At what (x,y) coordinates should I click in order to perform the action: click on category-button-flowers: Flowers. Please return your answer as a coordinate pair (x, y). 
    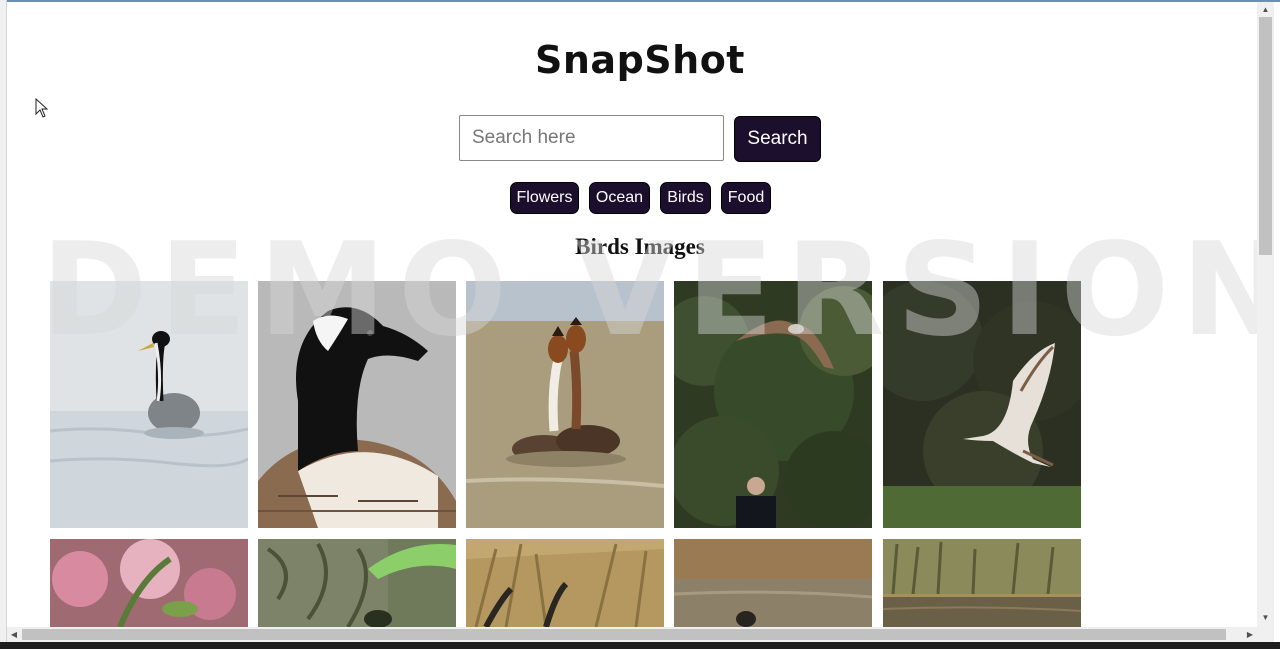
    Looking at the image, I should click on (544, 198).